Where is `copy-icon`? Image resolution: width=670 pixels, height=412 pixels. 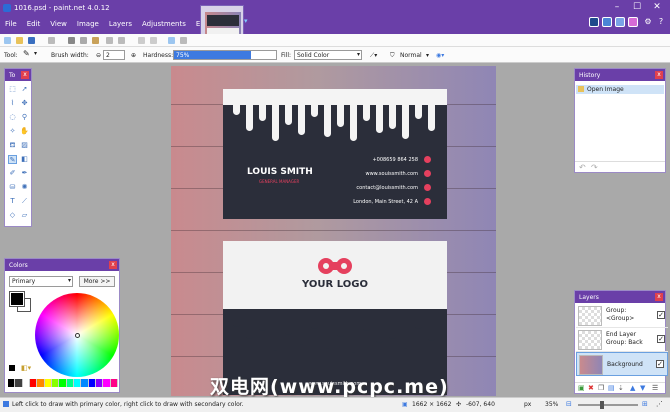
copy-icon is located at coordinates (83, 40).